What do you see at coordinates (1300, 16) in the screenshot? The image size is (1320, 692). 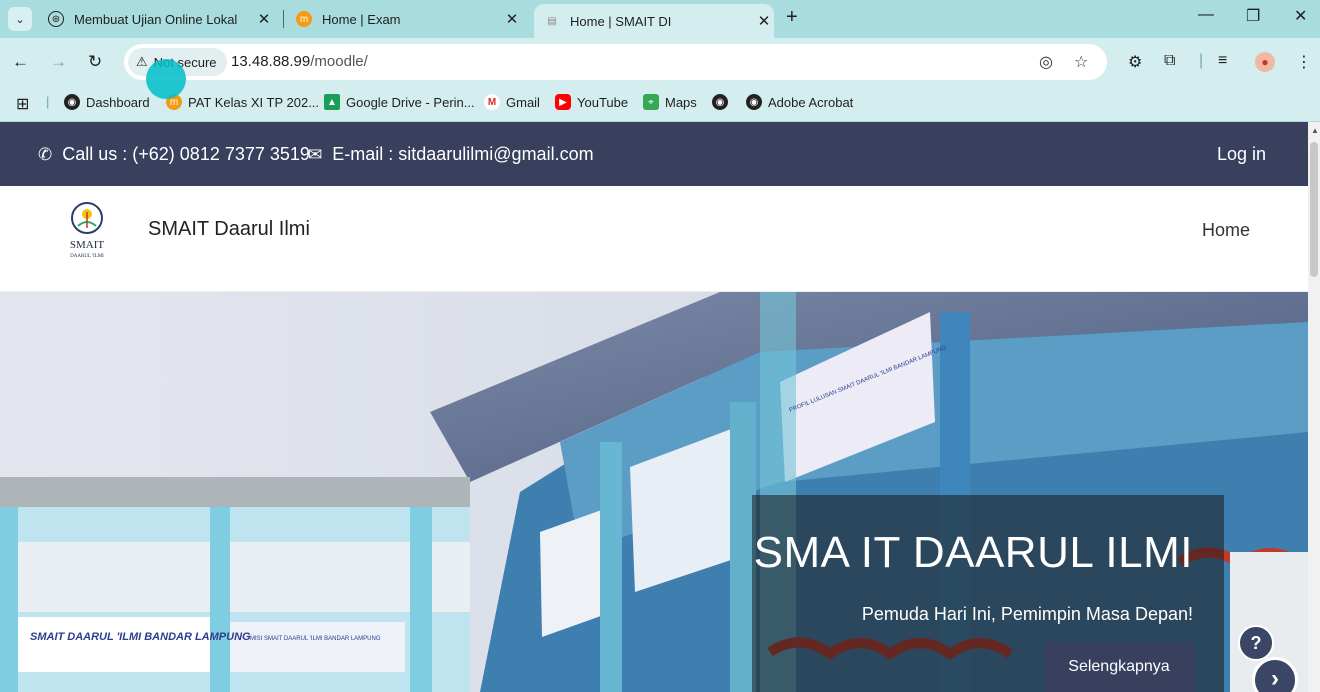 I see `window-close-icon: ✕` at bounding box center [1300, 16].